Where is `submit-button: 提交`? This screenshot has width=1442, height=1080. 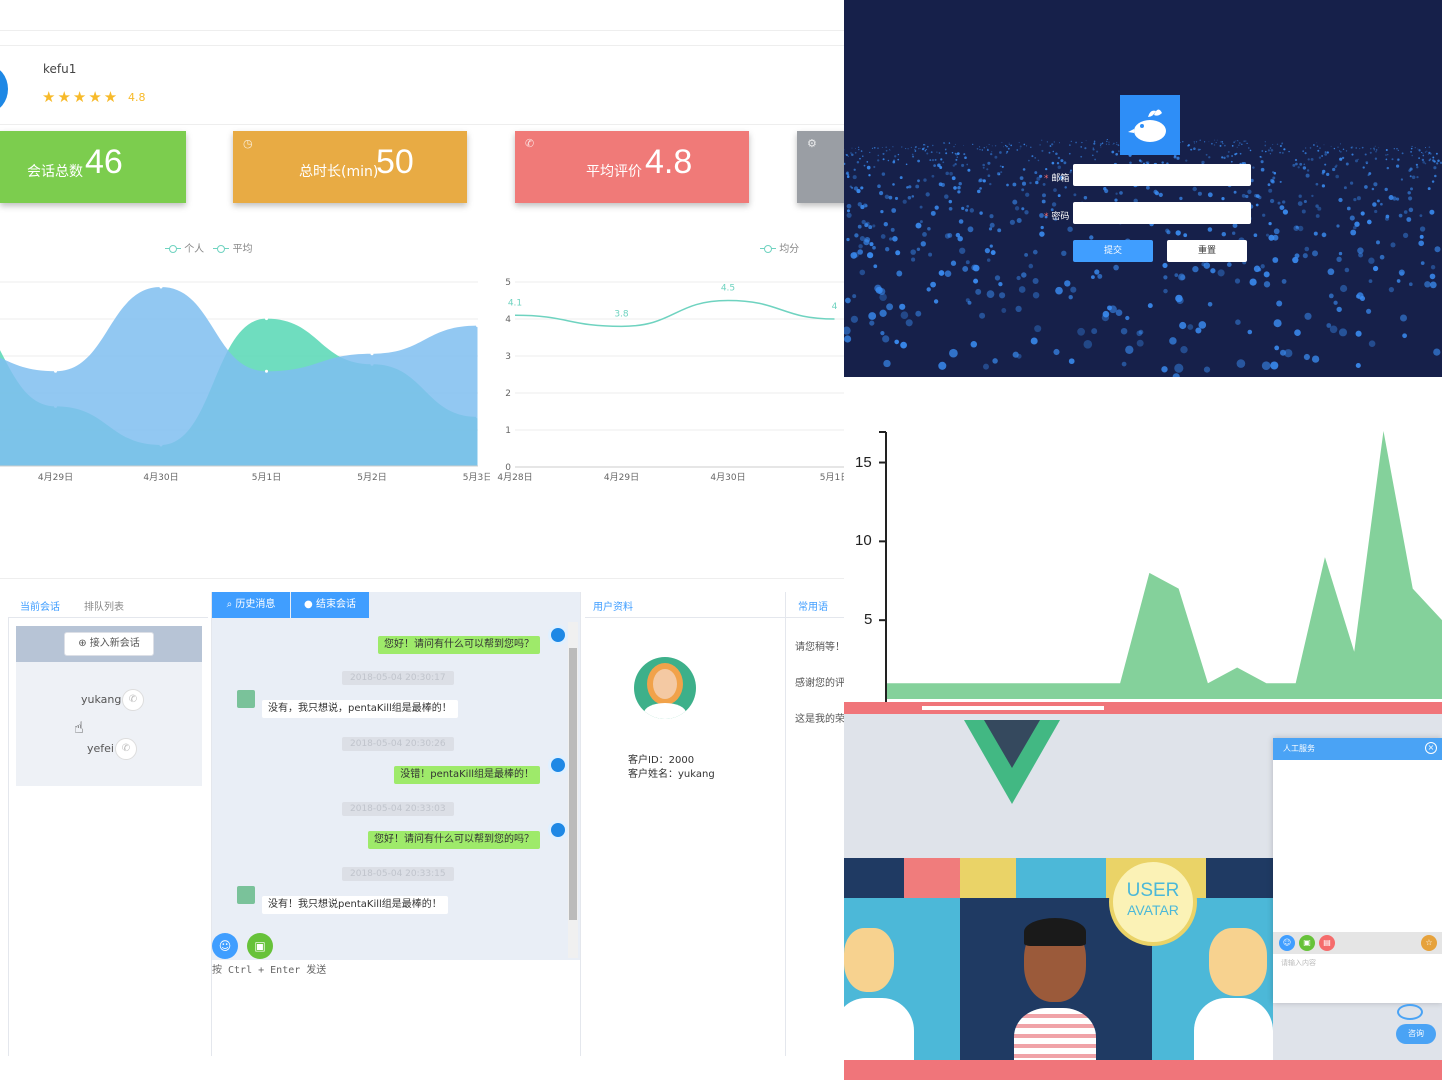
submit-button: 提交 is located at coordinates (1113, 251).